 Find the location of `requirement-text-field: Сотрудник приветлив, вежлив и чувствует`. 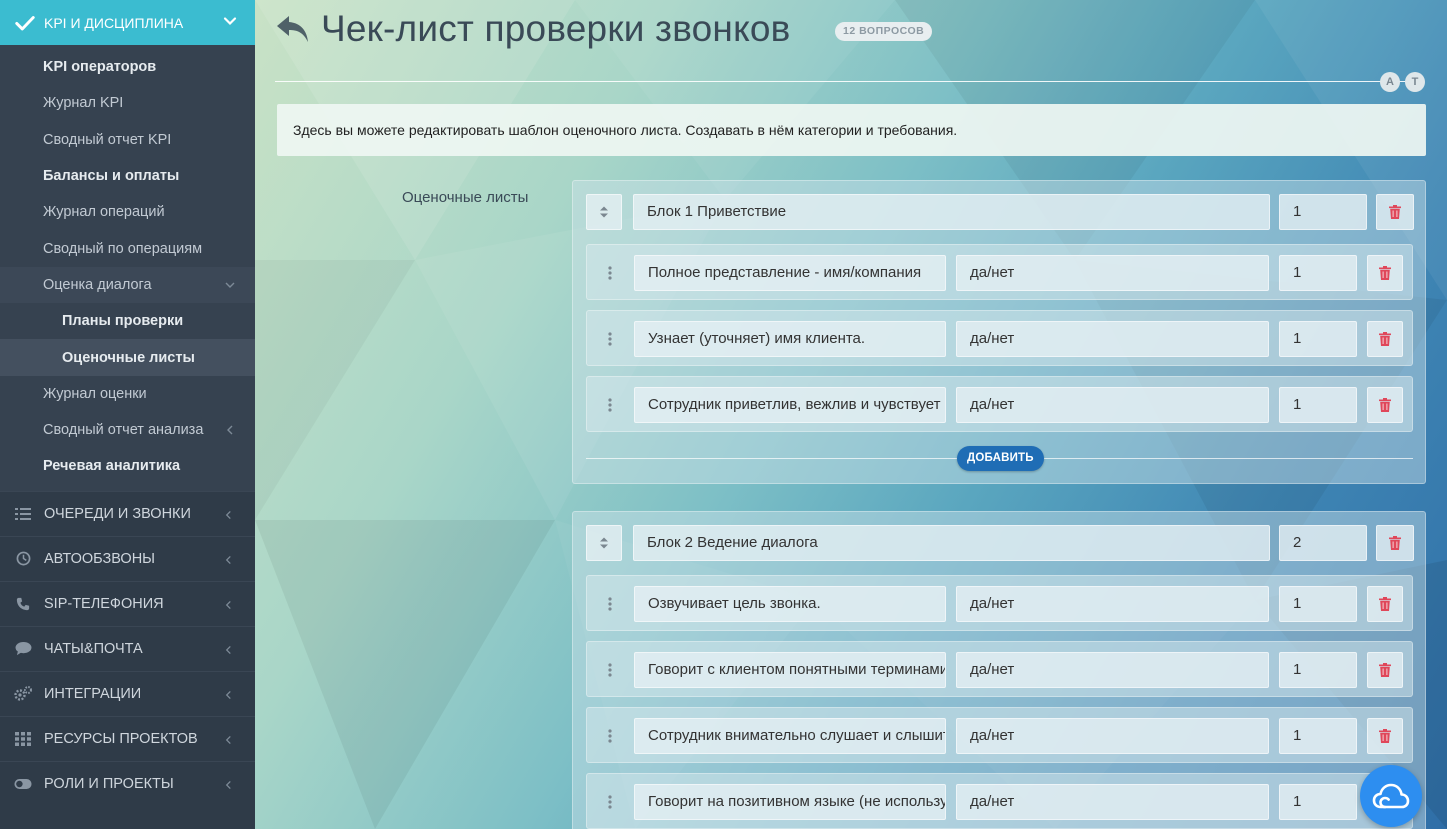

requirement-text-field: Сотрудник приветлив, вежлив и чувствует is located at coordinates (790, 405).